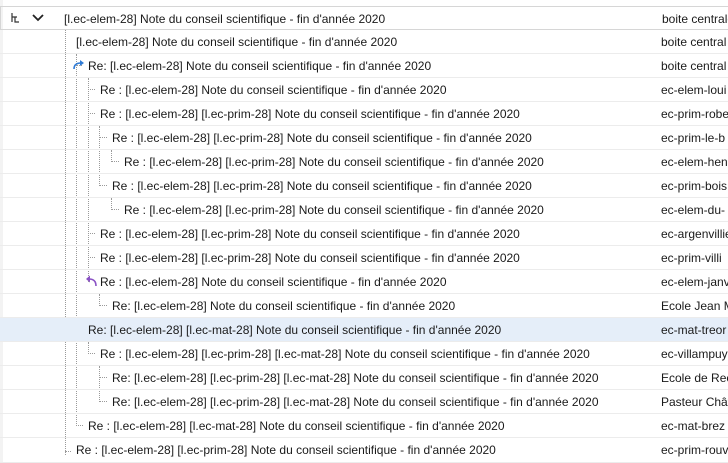 This screenshot has height=463, width=728. What do you see at coordinates (79, 65) in the screenshot?
I see `forwarded-arrow-icon` at bounding box center [79, 65].